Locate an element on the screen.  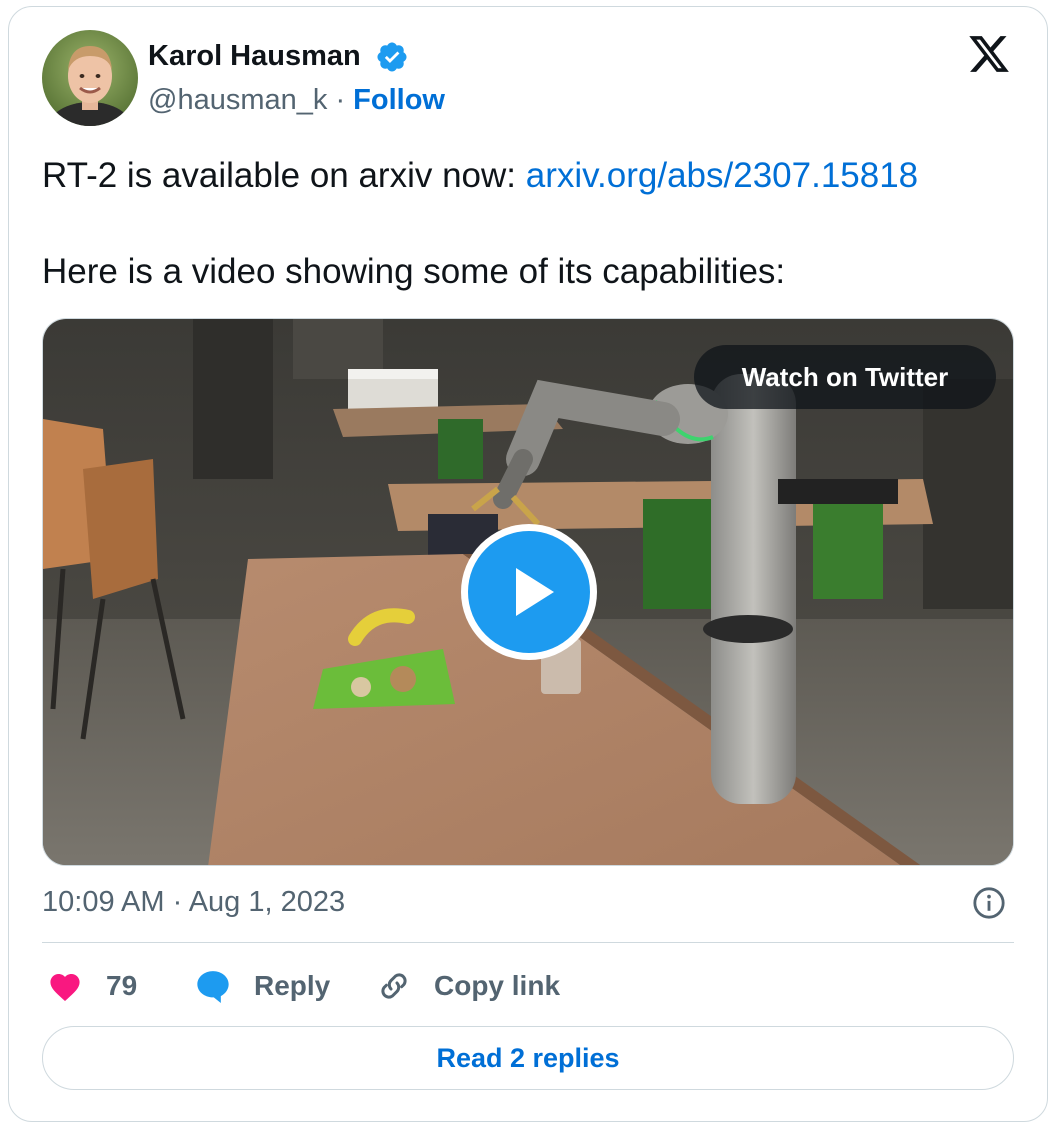
copy-link-button: Copy link is located at coordinates (468, 986).